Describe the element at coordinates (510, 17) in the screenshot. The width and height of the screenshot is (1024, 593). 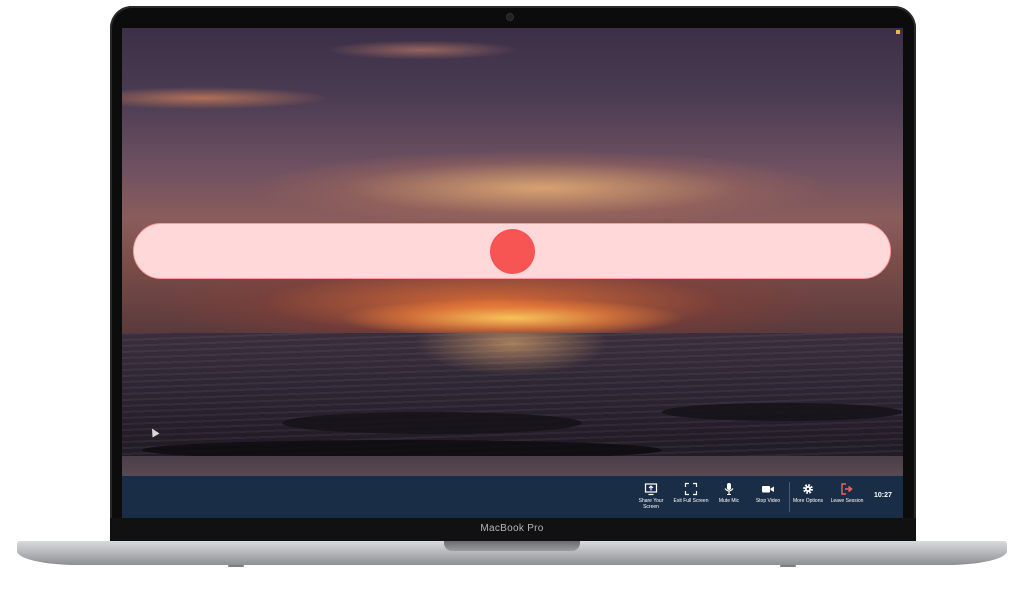
I see `webcam` at that location.